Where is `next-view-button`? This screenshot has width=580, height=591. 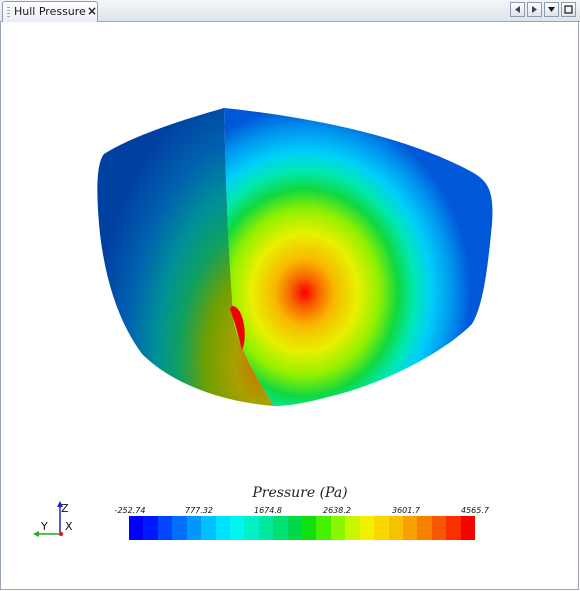 next-view-button is located at coordinates (534, 9).